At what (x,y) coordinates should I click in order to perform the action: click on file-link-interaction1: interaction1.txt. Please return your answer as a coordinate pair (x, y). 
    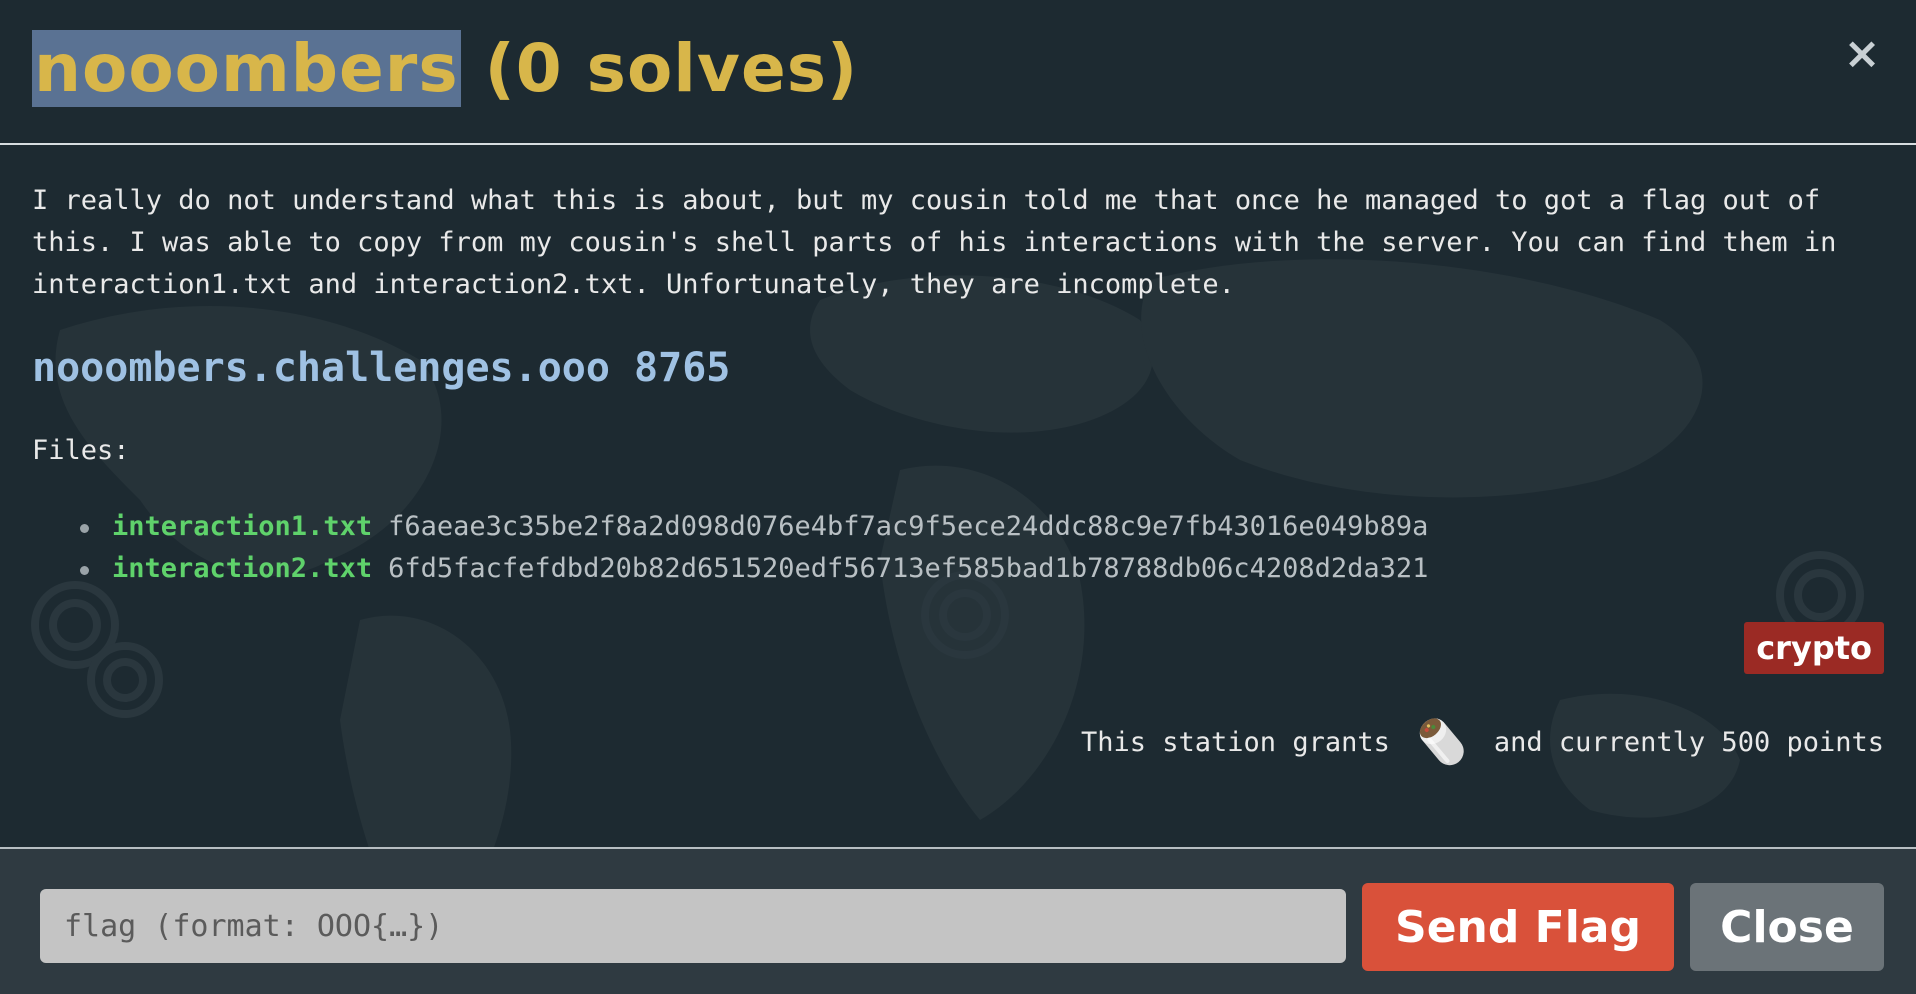
    Looking at the image, I should click on (242, 526).